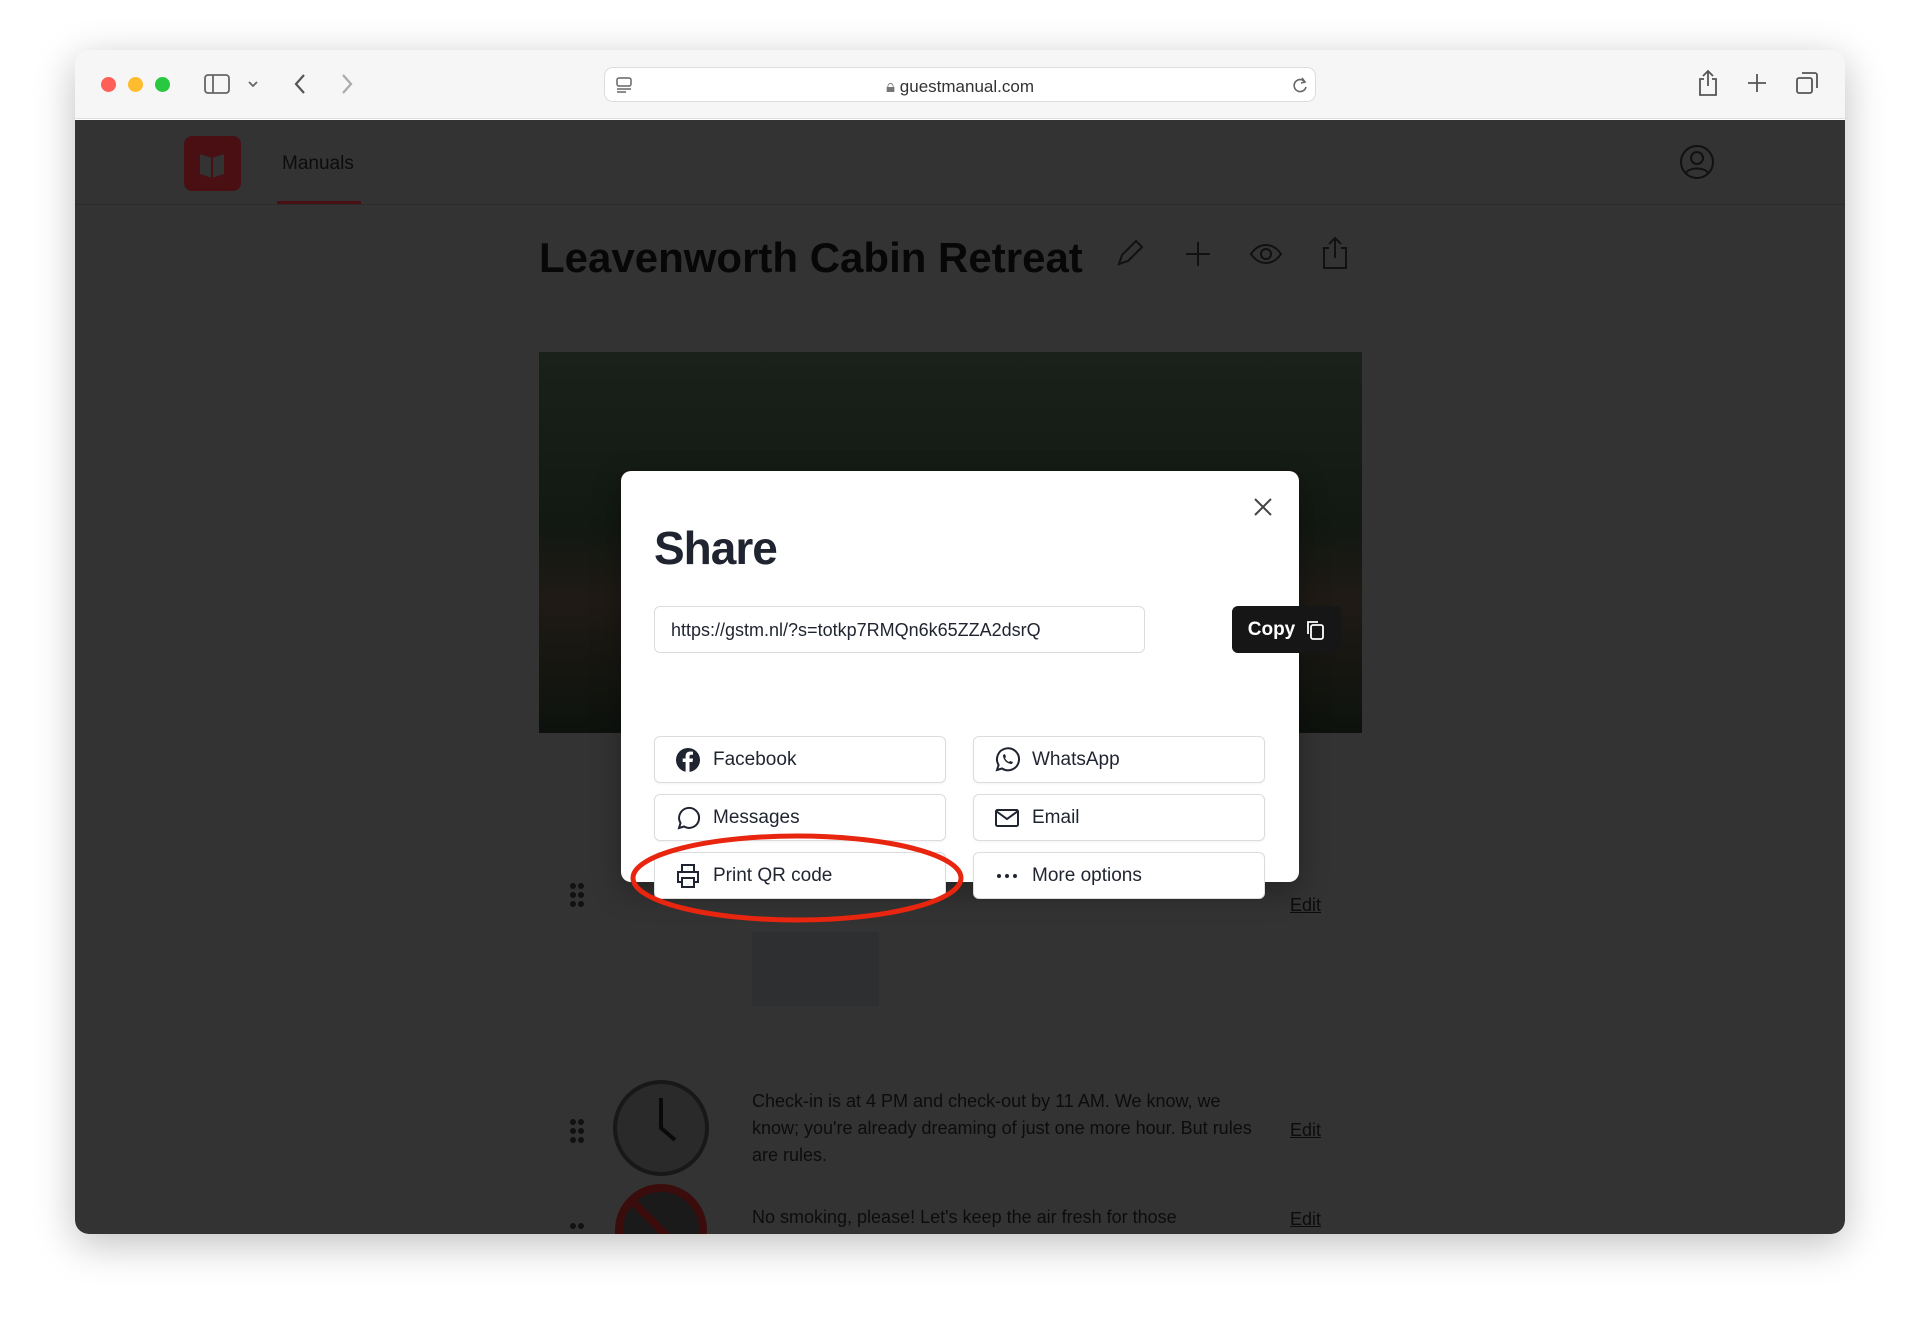 Image resolution: width=1920 pixels, height=1334 pixels. What do you see at coordinates (1119, 817) in the screenshot?
I see `share-email-button: Email` at bounding box center [1119, 817].